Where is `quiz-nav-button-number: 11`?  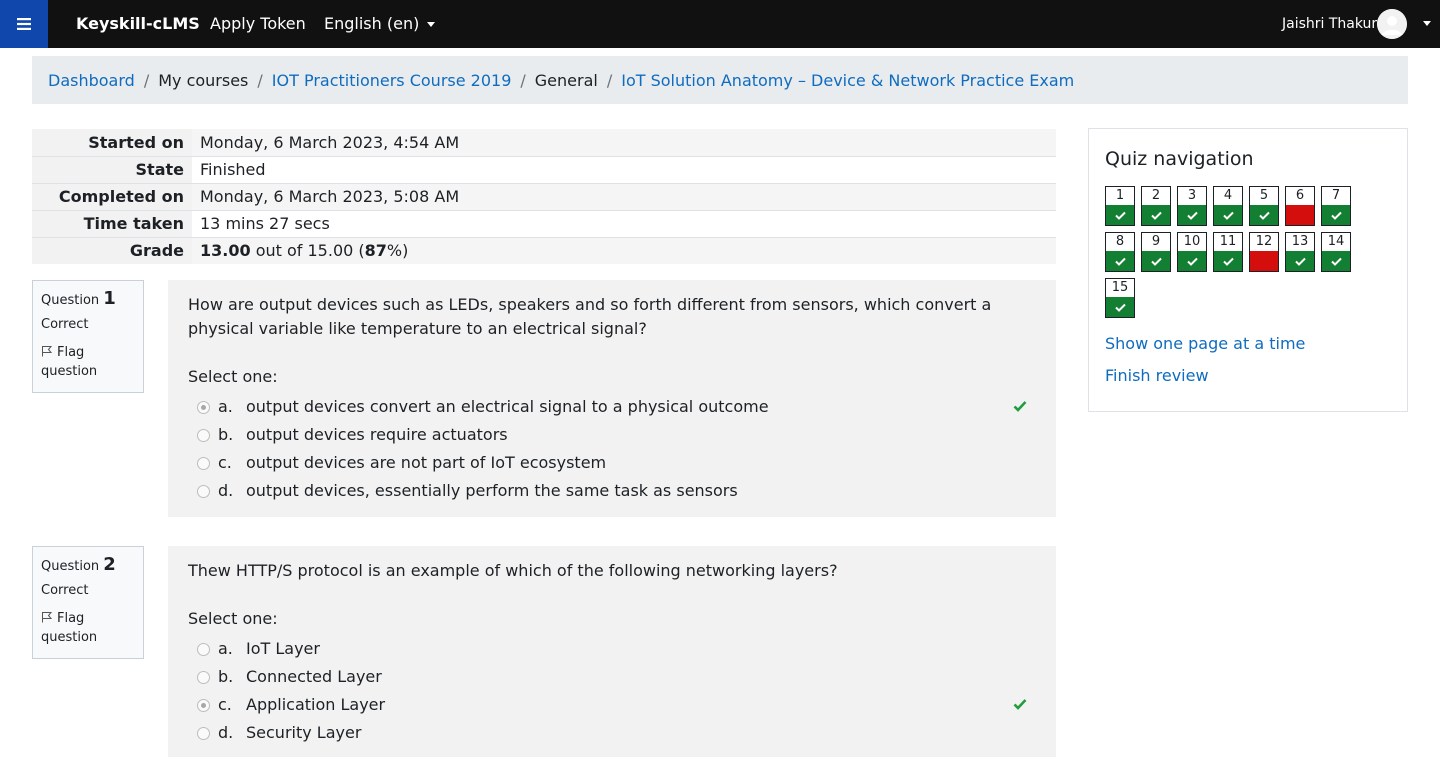 quiz-nav-button-number: 11 is located at coordinates (1228, 241).